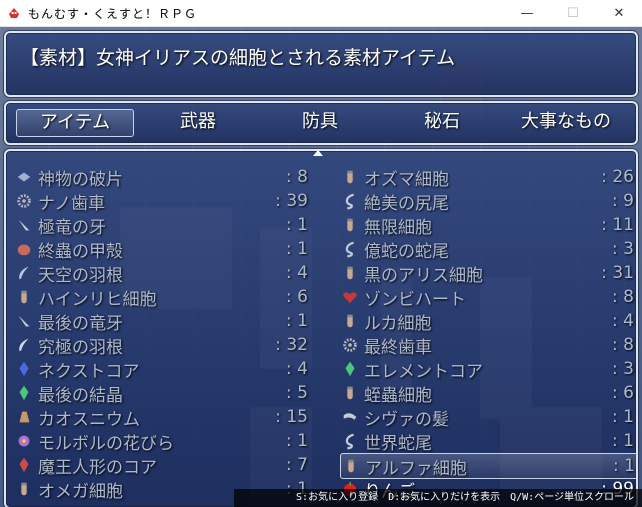 Image resolution: width=642 pixels, height=507 pixels. What do you see at coordinates (423, 275) in the screenshot?
I see `item-name: 黒のアリス細胞` at bounding box center [423, 275].